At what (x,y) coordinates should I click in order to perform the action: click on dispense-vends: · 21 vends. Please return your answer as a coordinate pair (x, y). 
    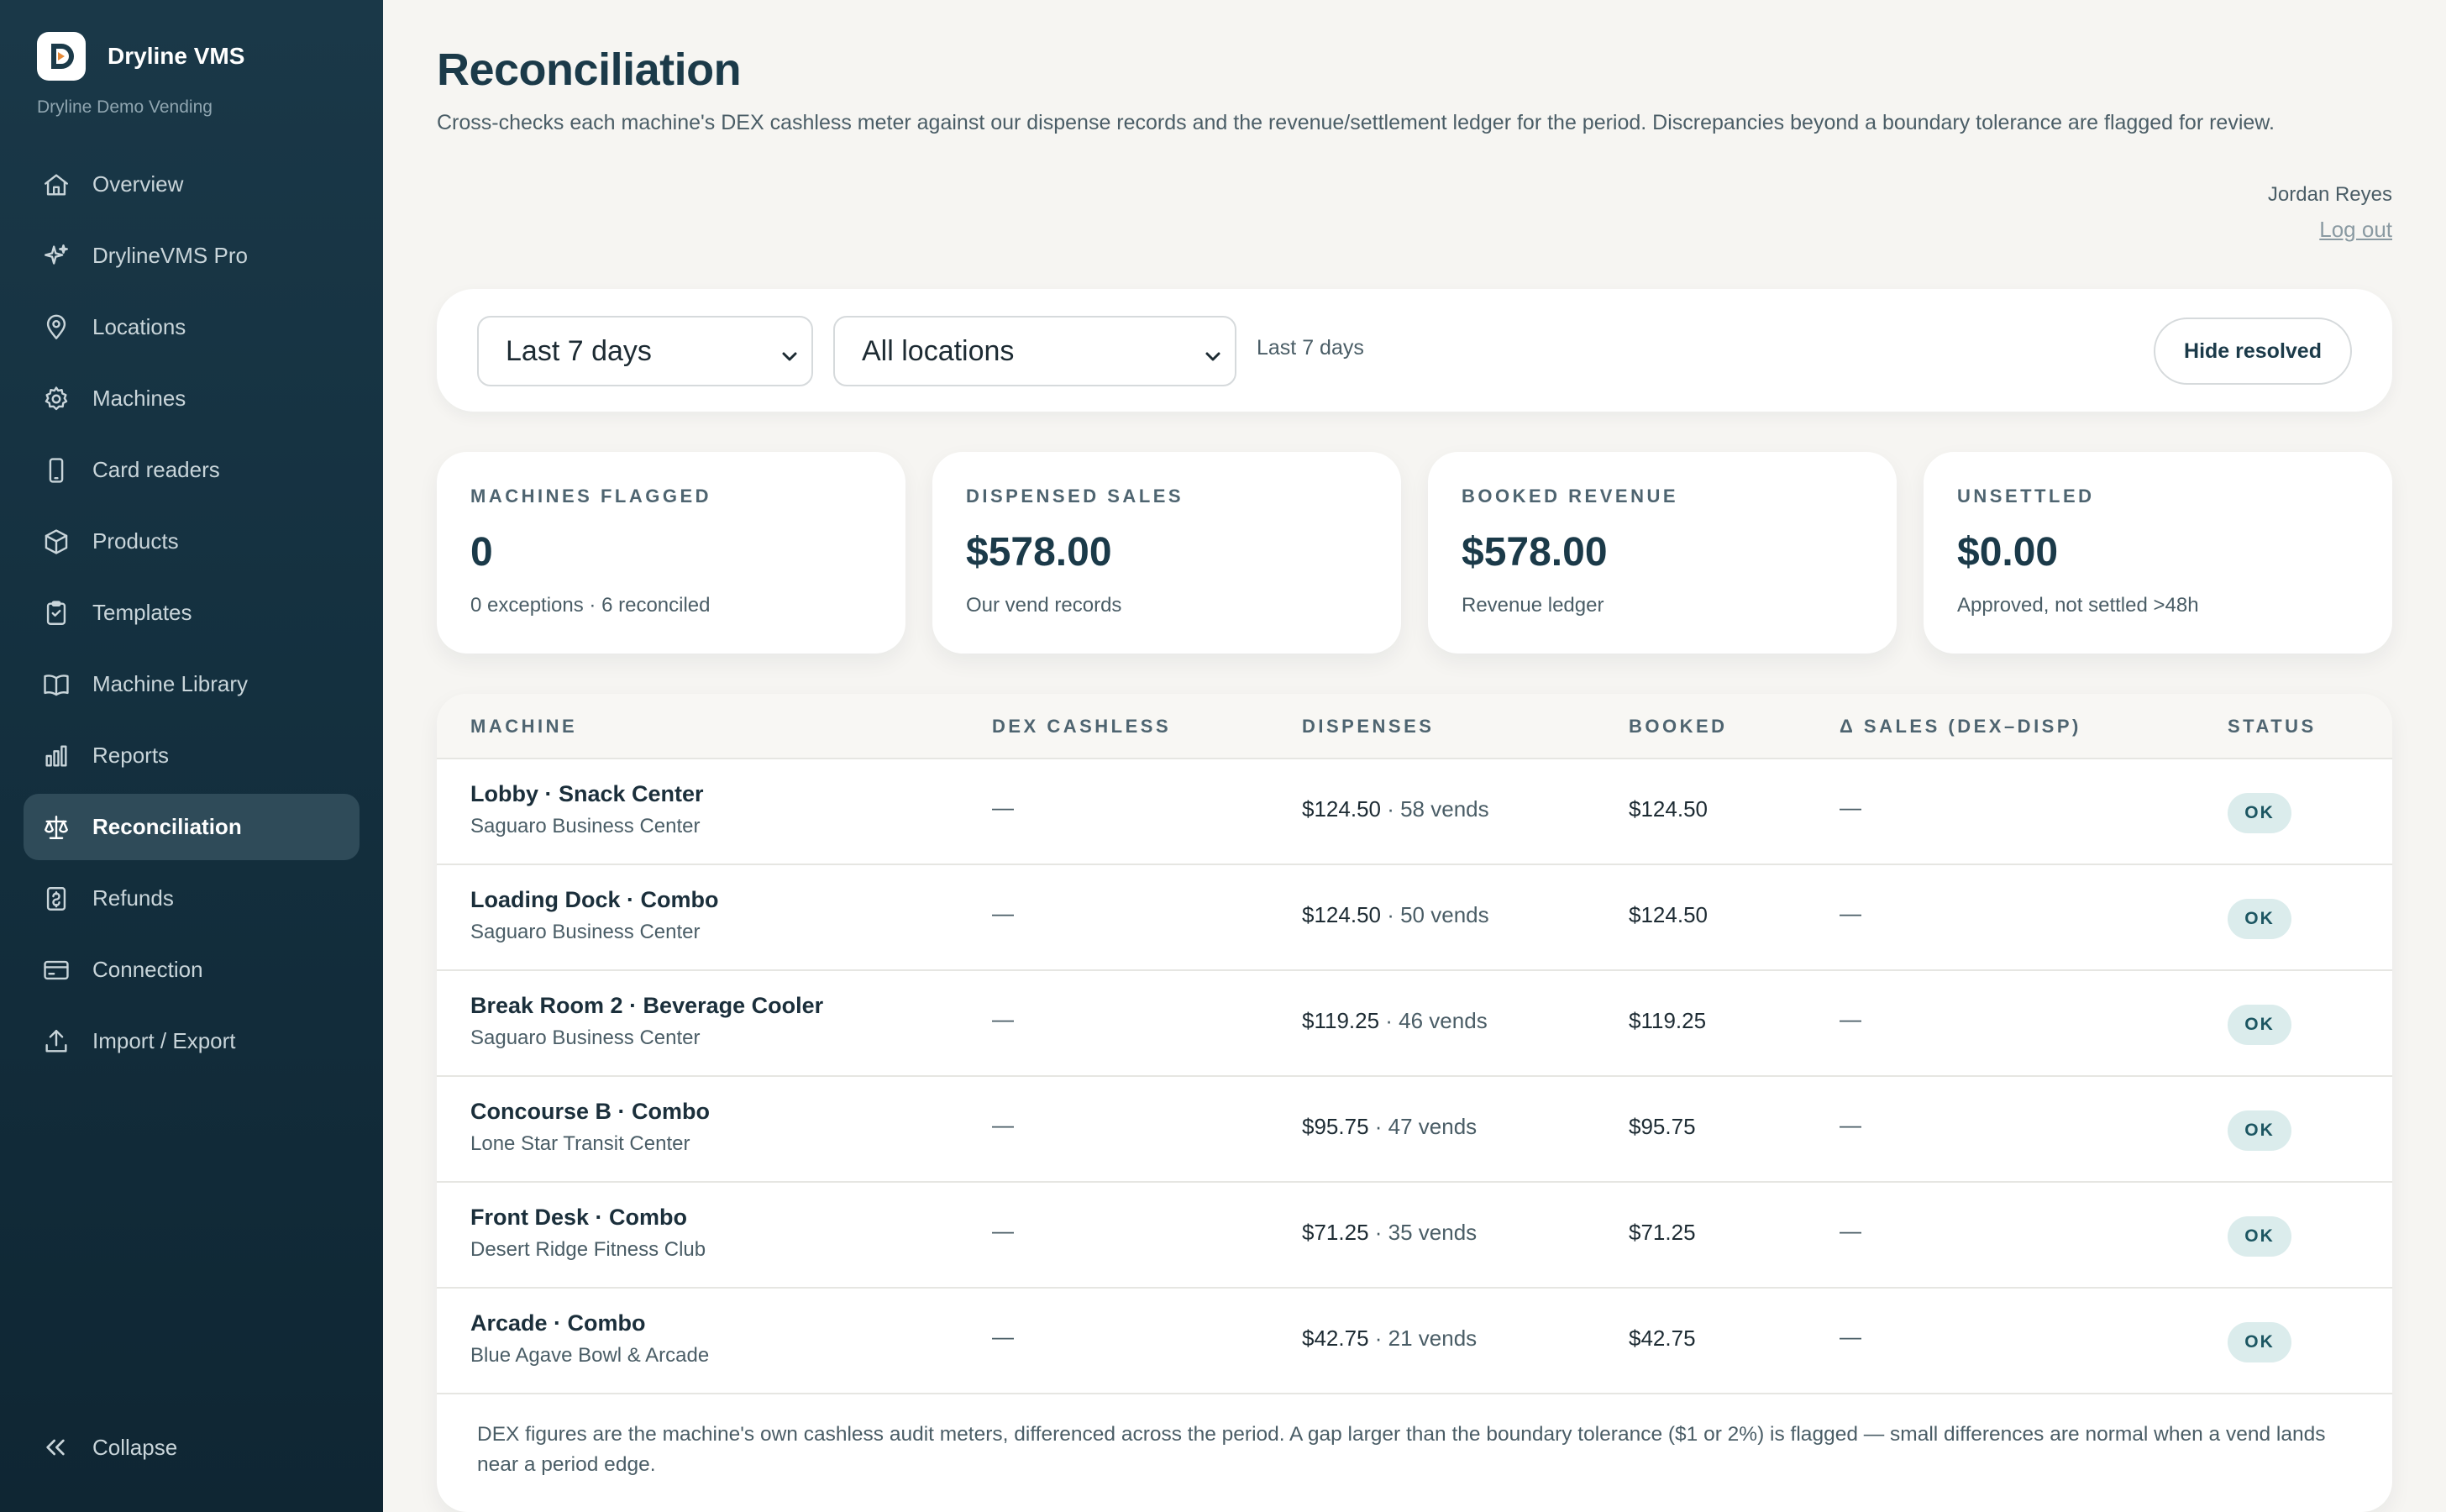
    Looking at the image, I should click on (1423, 1338).